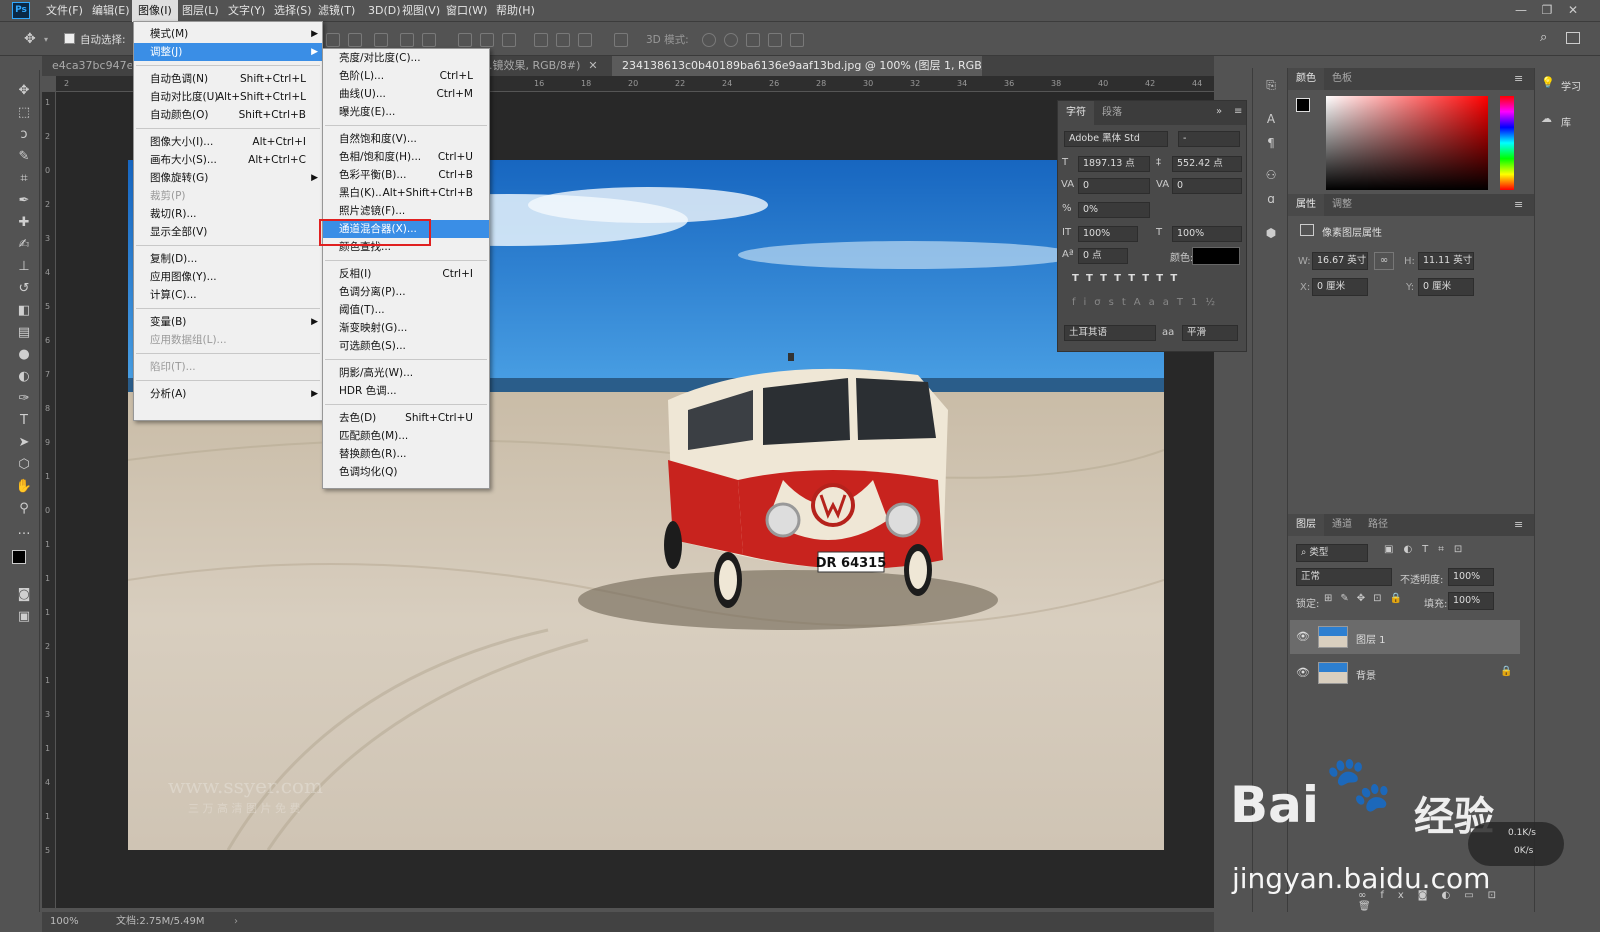 Image resolution: width=1600 pixels, height=932 pixels. What do you see at coordinates (24, 399) in the screenshot?
I see `pen-icon: ✑` at bounding box center [24, 399].